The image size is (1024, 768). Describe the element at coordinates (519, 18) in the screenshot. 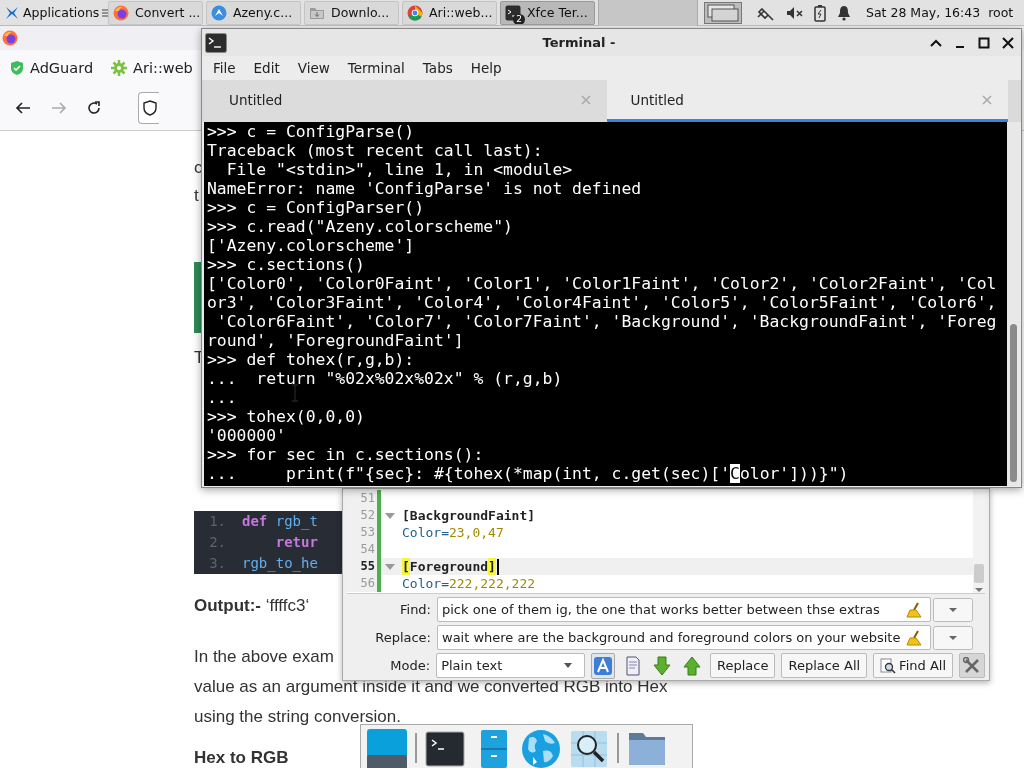

I see `count-badge: 2` at that location.